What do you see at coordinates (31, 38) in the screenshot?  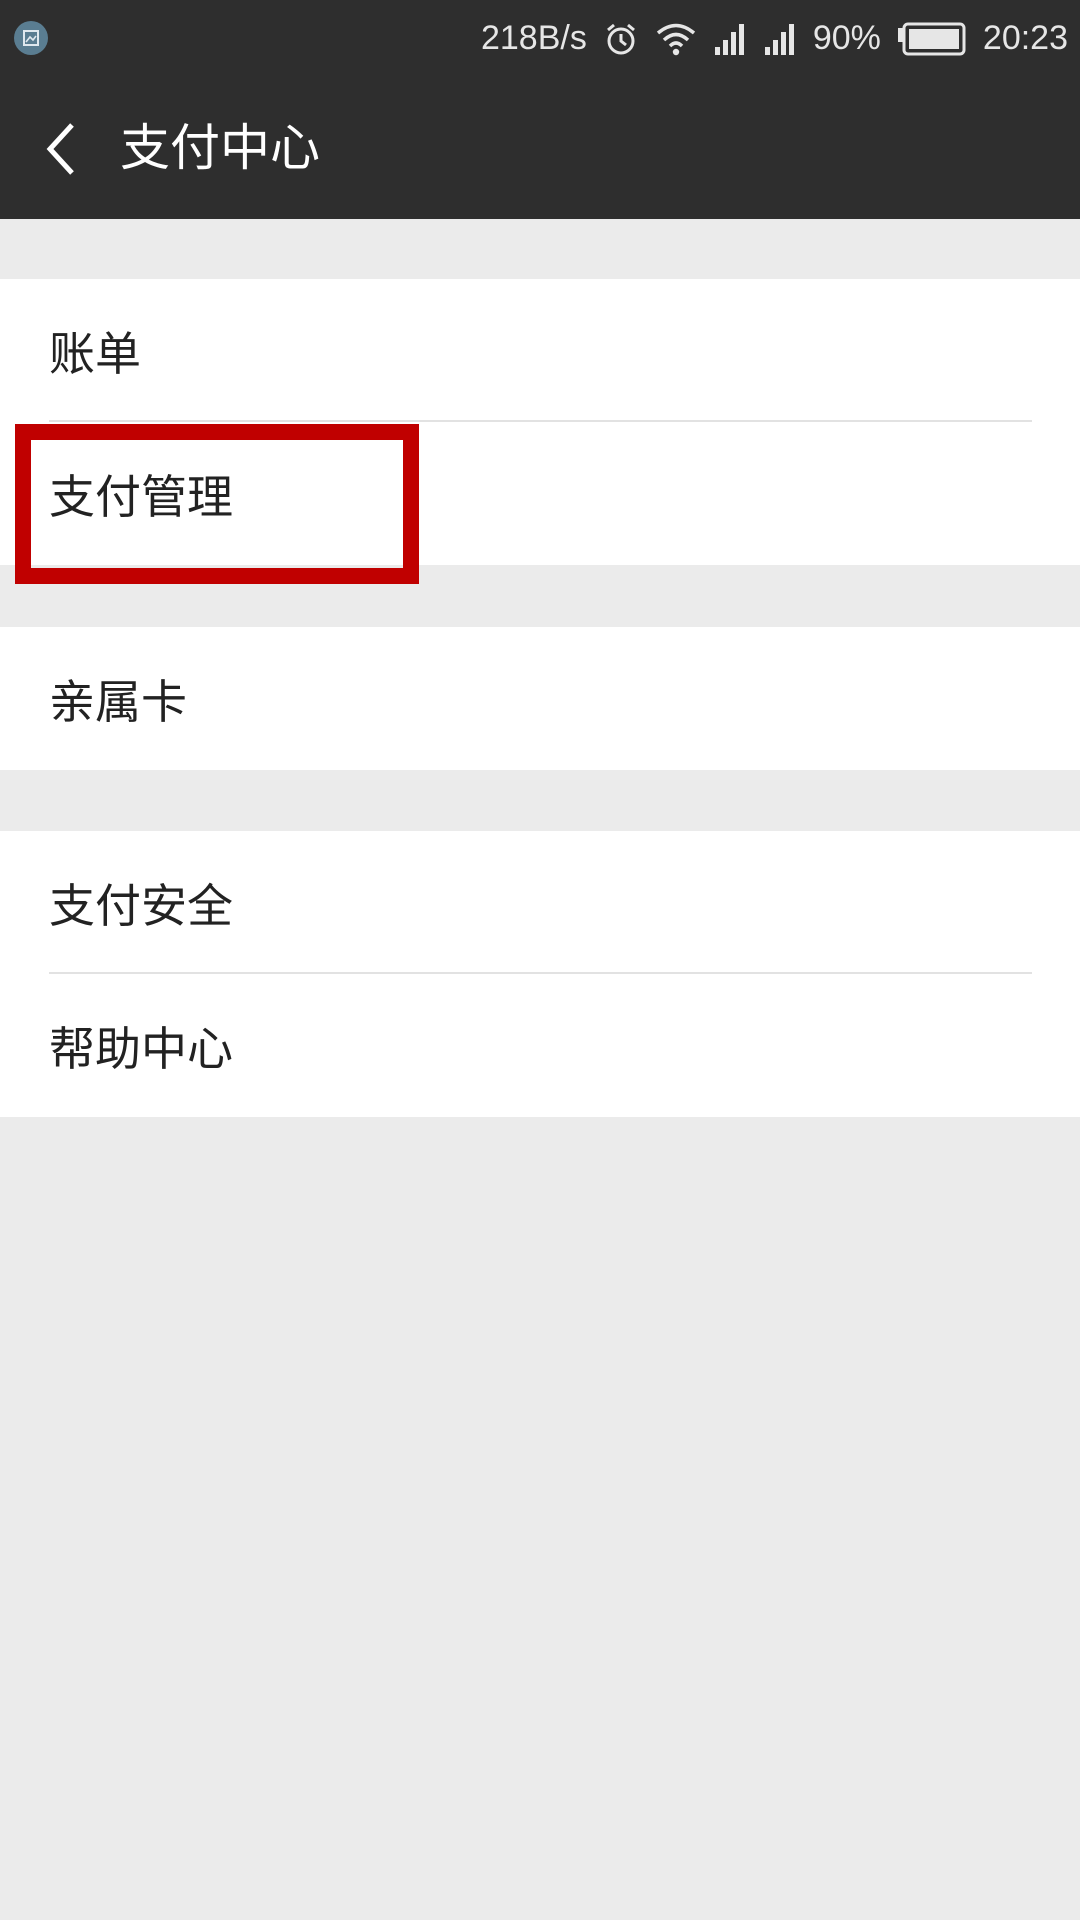 I see `screenshot-icon` at bounding box center [31, 38].